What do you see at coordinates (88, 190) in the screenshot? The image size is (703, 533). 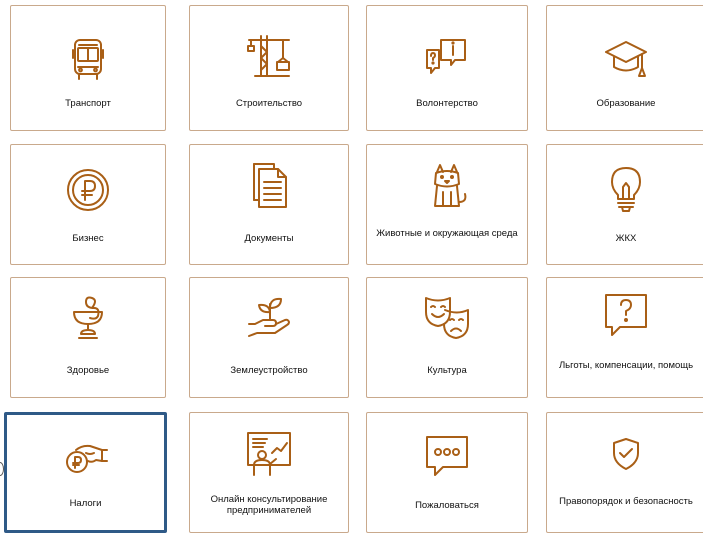 I see `ruble-coin-icon` at bounding box center [88, 190].